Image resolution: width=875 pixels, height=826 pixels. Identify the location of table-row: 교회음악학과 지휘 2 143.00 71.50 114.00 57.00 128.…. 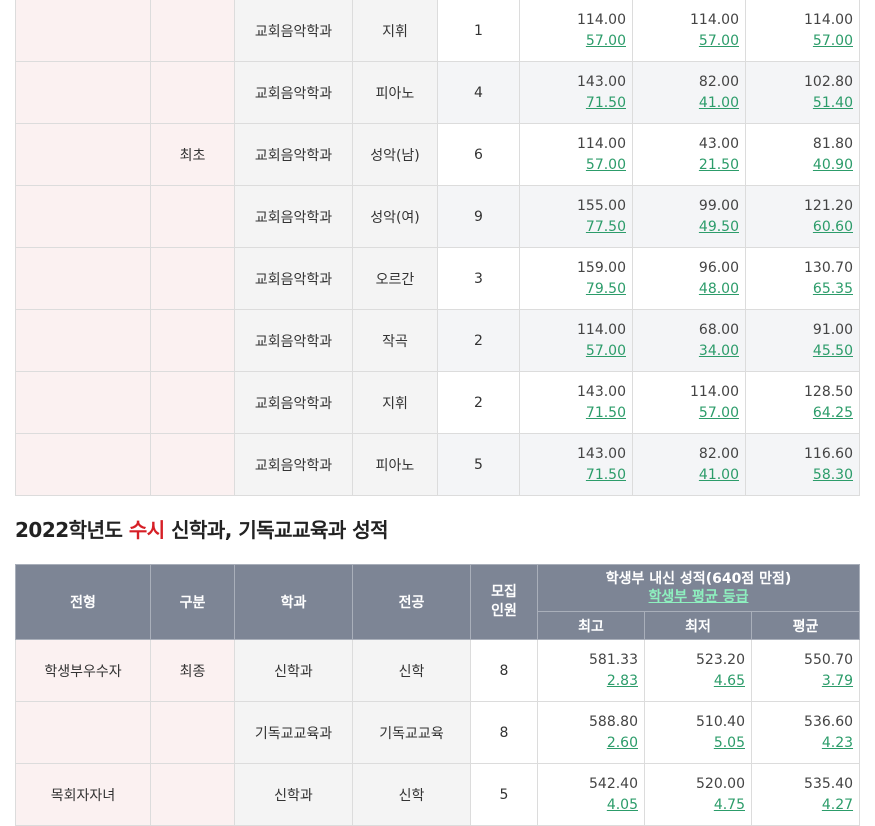
(437, 402).